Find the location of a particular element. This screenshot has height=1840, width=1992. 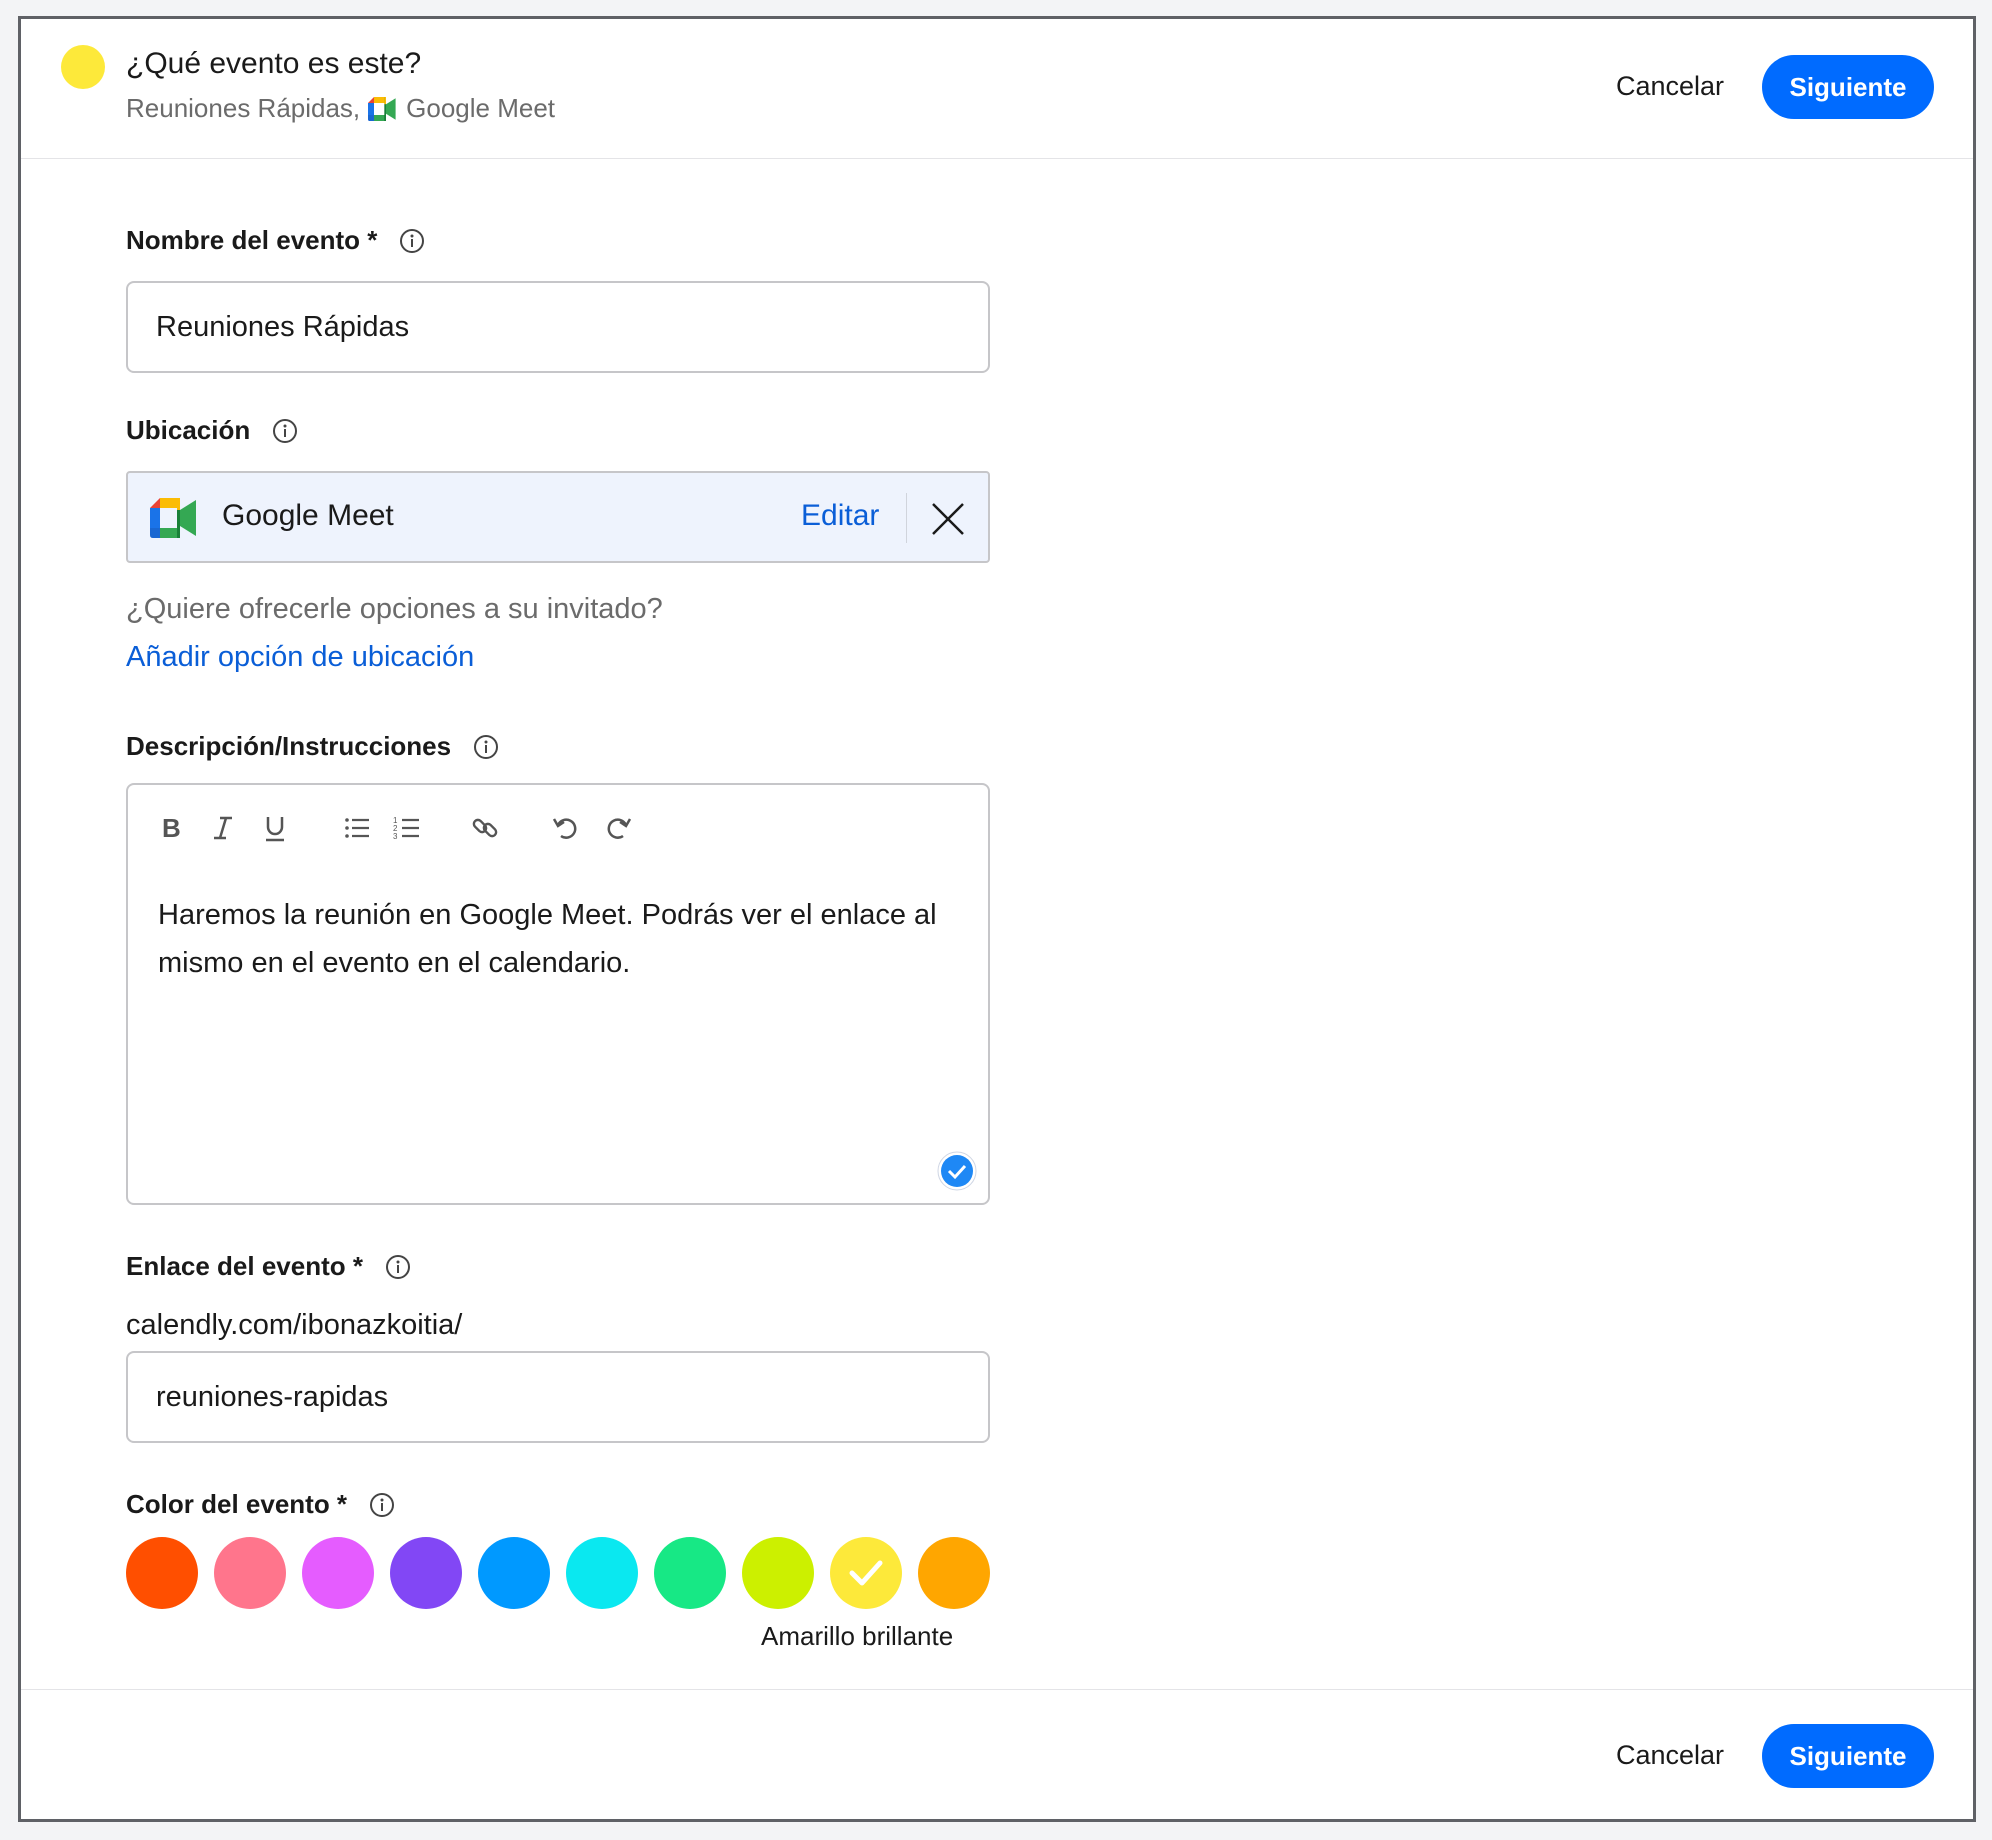

event-name-label: Nombre del evento * is located at coordinates (275, 240).